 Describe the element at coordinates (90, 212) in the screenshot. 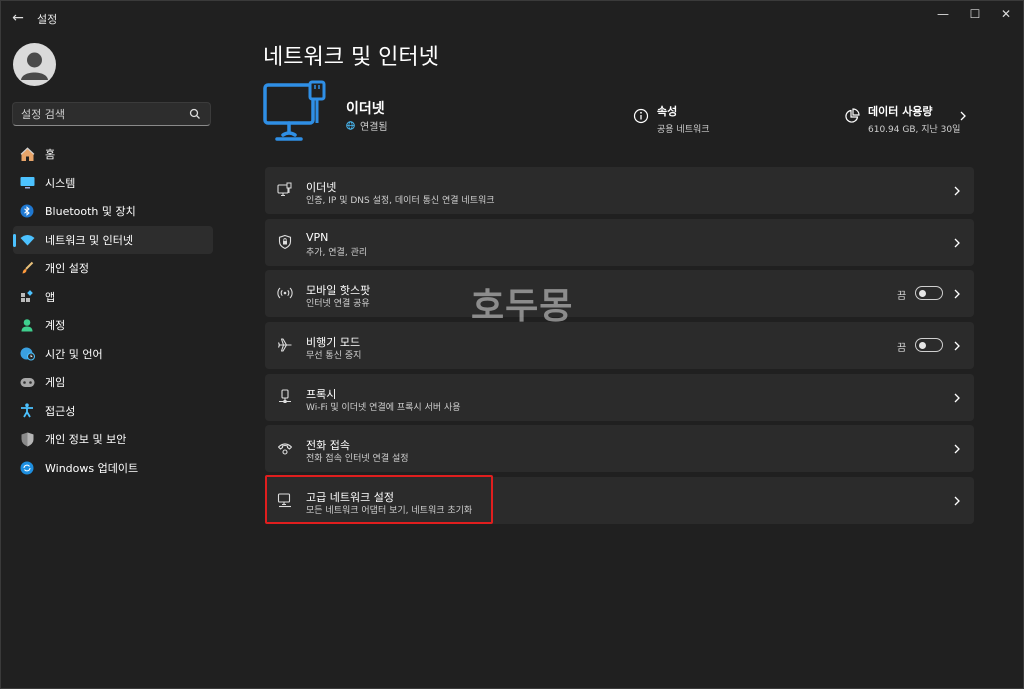

I see `sidebar-item-label: Bluetooth 및 장치` at that location.